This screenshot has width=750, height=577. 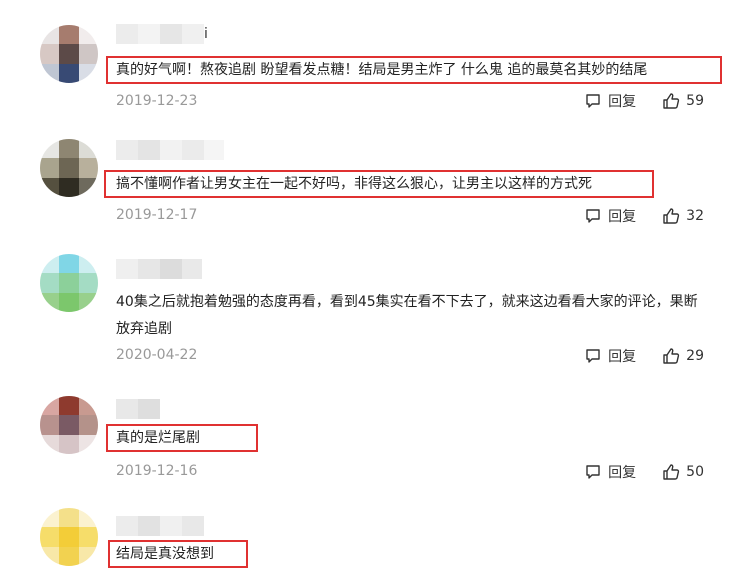 I want to click on like-count: 50, so click(x=695, y=472).